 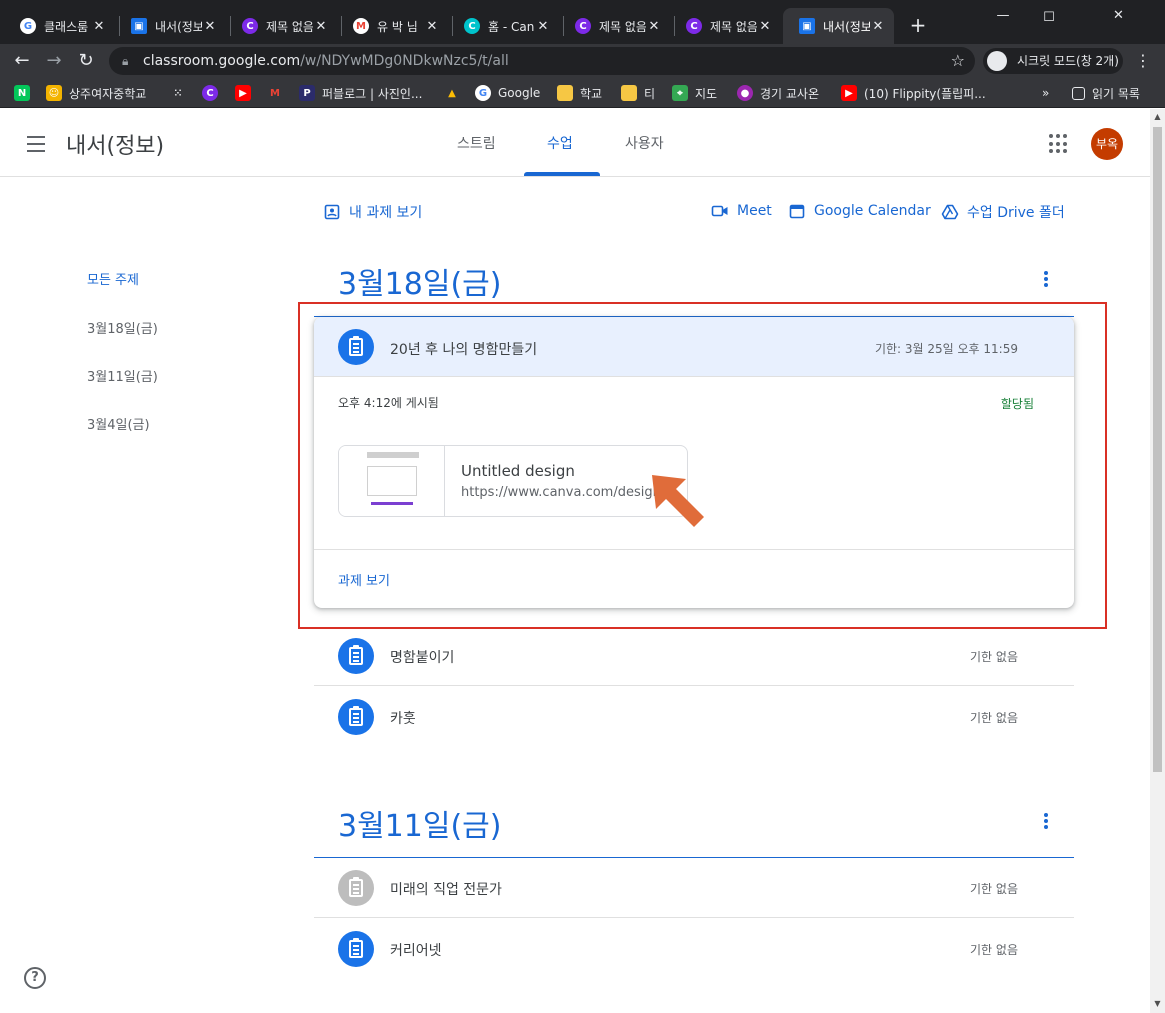 What do you see at coordinates (332, 212) in the screenshot?
I see `my-work-icon` at bounding box center [332, 212].